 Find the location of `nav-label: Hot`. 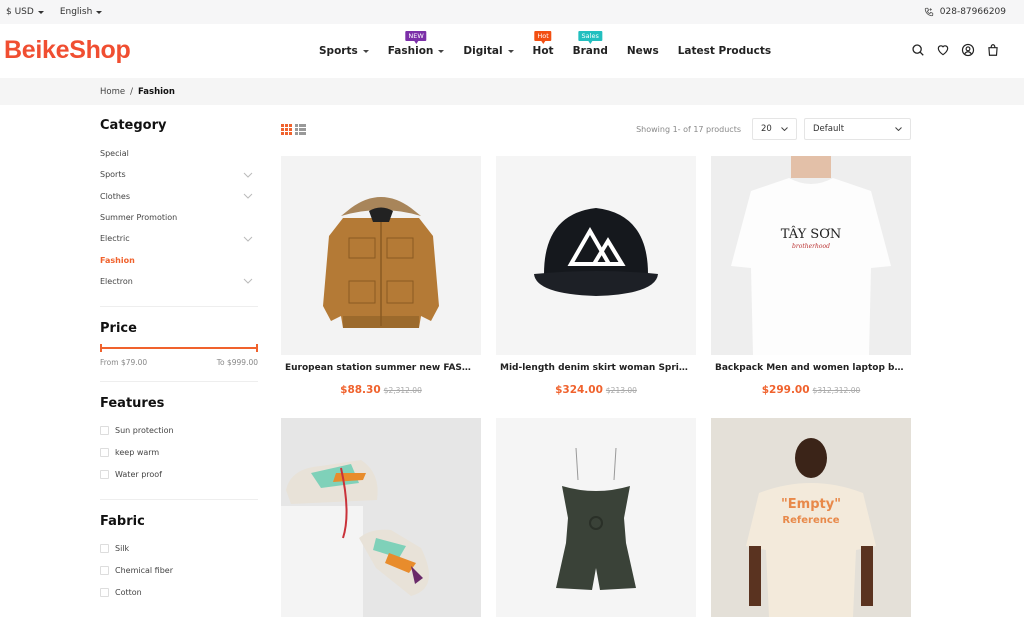

nav-label: Hot is located at coordinates (543, 51).